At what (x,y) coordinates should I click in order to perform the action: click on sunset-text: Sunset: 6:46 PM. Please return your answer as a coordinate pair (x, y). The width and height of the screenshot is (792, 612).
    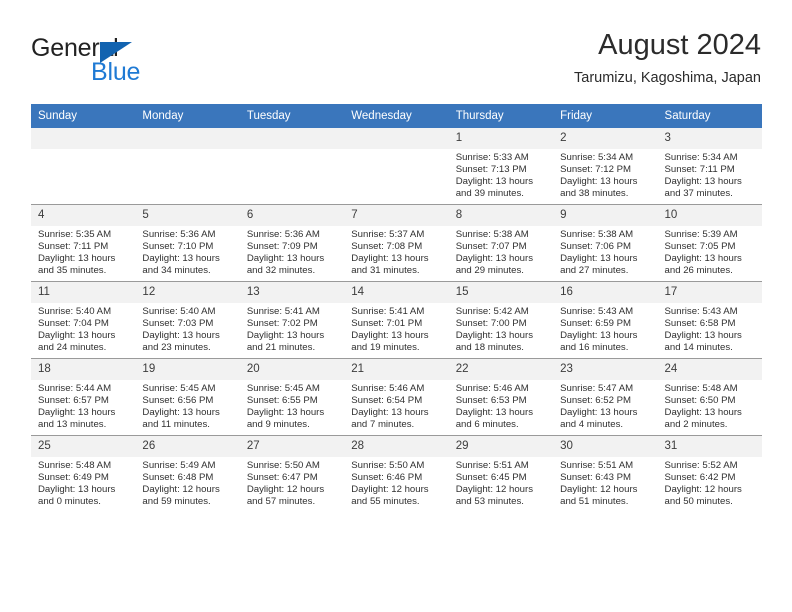
    Looking at the image, I should click on (387, 477).